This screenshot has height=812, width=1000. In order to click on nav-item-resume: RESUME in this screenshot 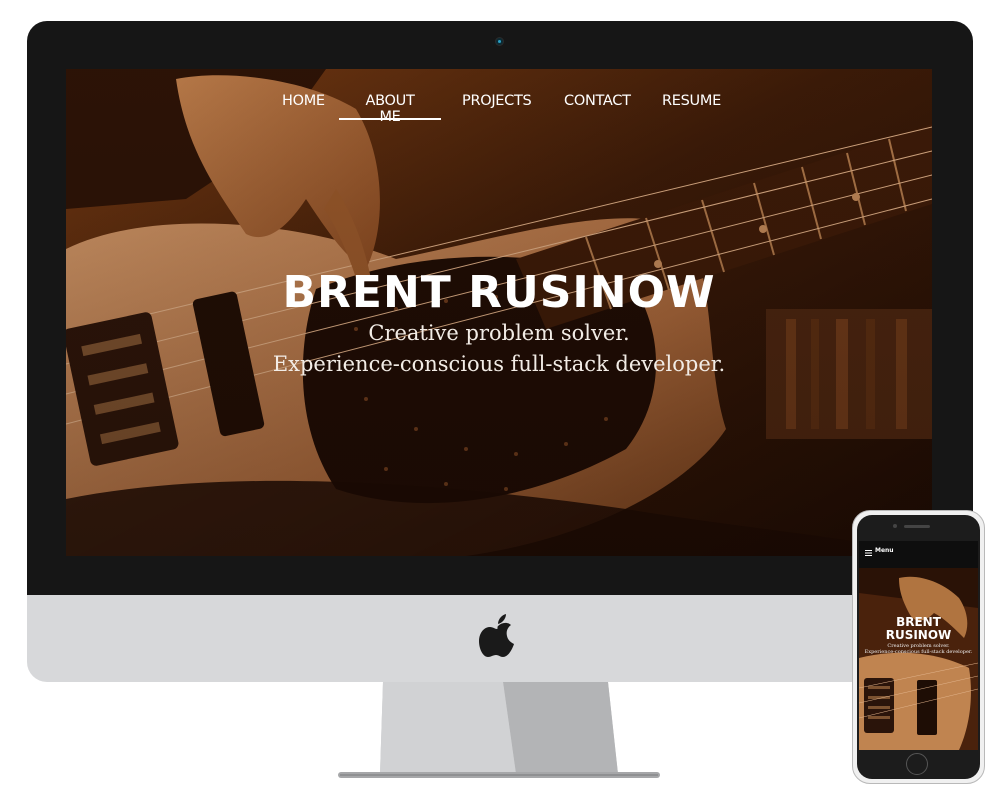, I will do `click(691, 106)`.